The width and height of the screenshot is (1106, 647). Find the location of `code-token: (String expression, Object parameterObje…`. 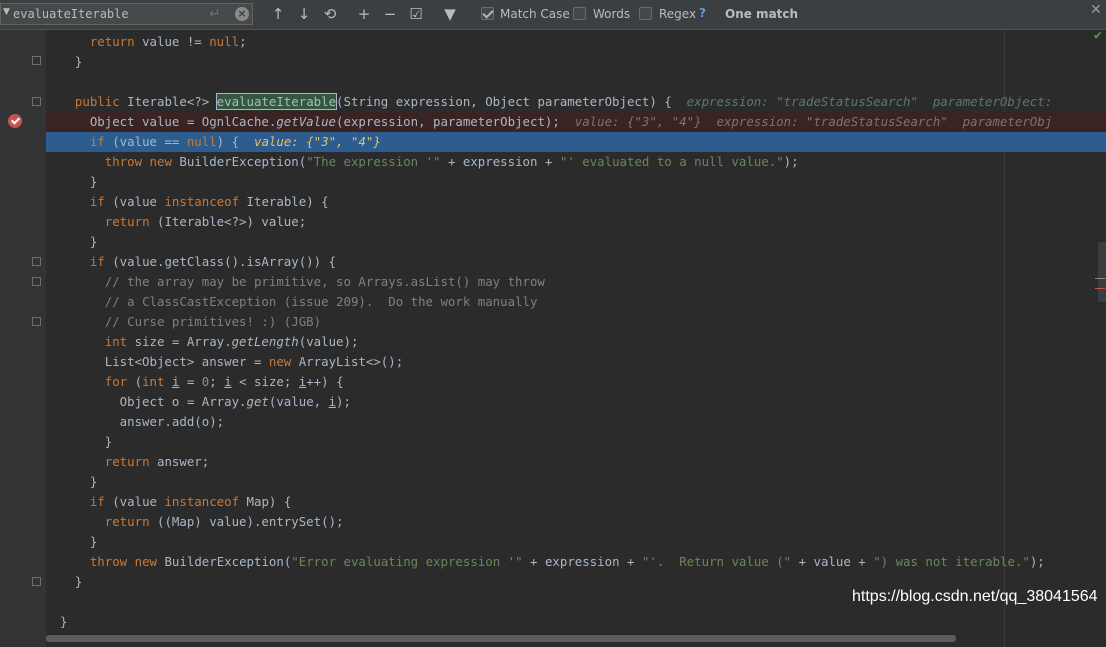

code-token: (String expression, Object parameterObje… is located at coordinates (511, 101).